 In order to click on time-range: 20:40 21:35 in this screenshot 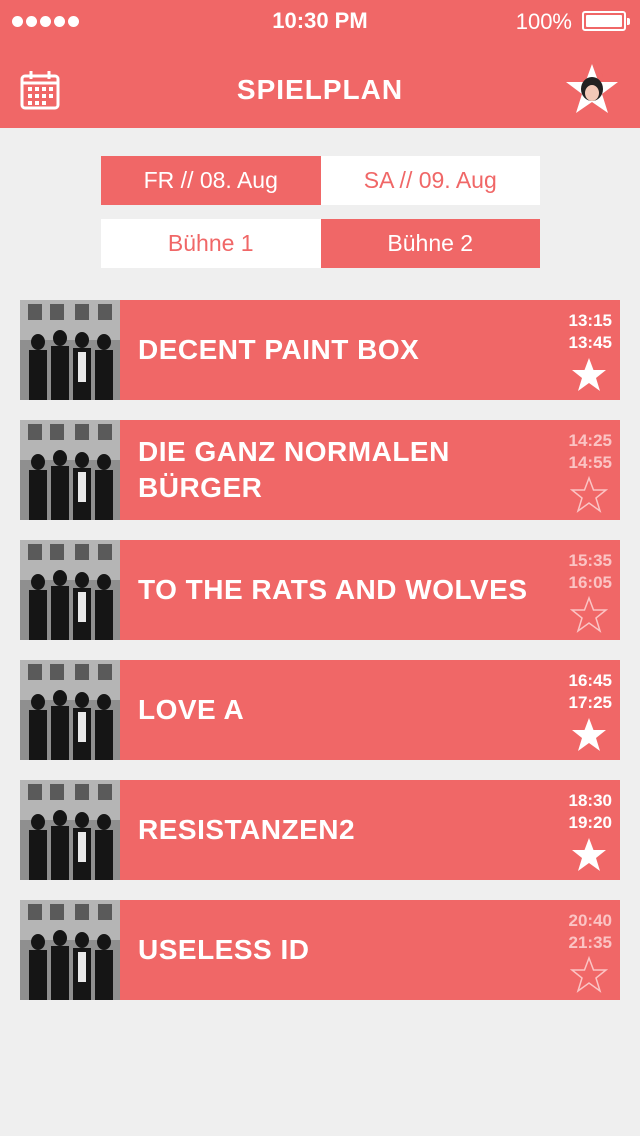, I will do `click(577, 932)`.